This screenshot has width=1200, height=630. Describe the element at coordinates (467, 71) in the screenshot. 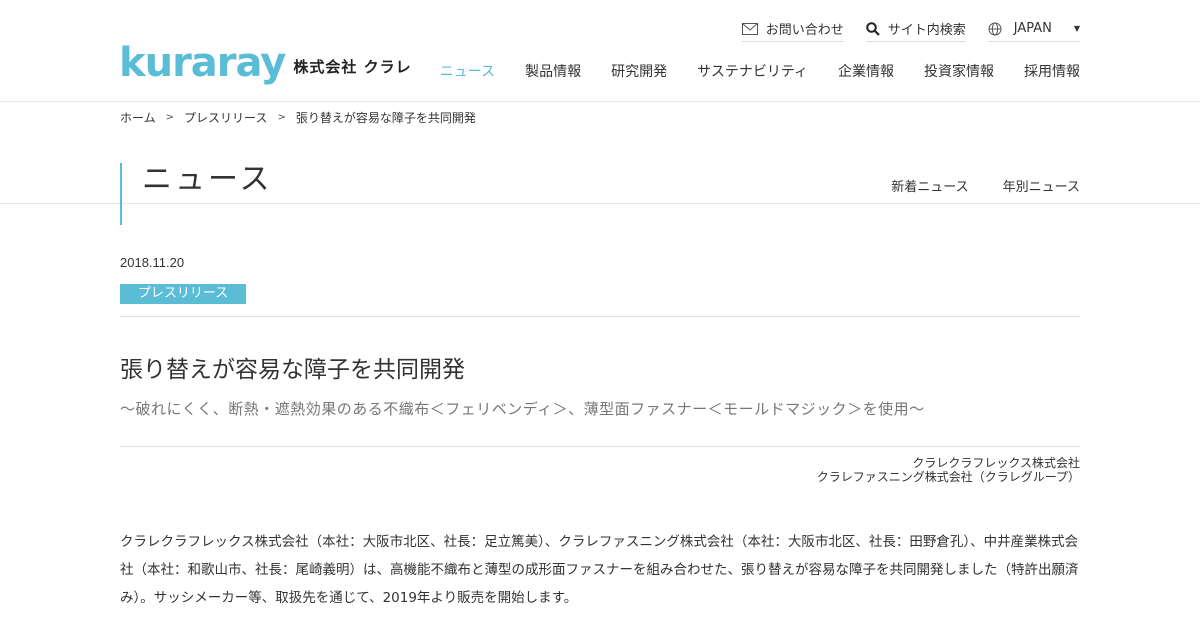

I see `nav-item-news: ニュース` at that location.